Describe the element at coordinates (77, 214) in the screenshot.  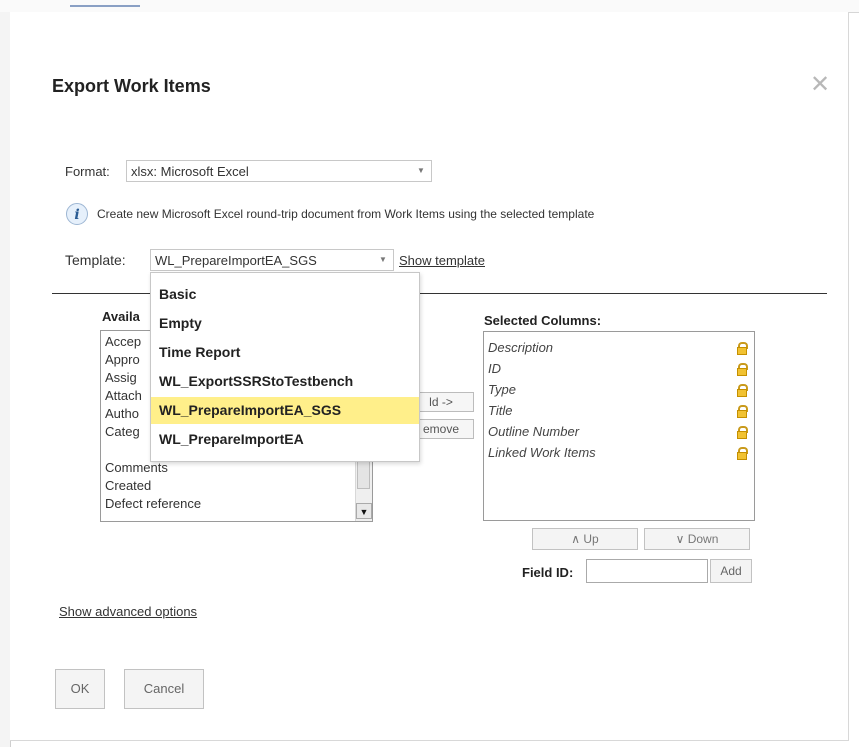
I see `info-icon: i` at that location.